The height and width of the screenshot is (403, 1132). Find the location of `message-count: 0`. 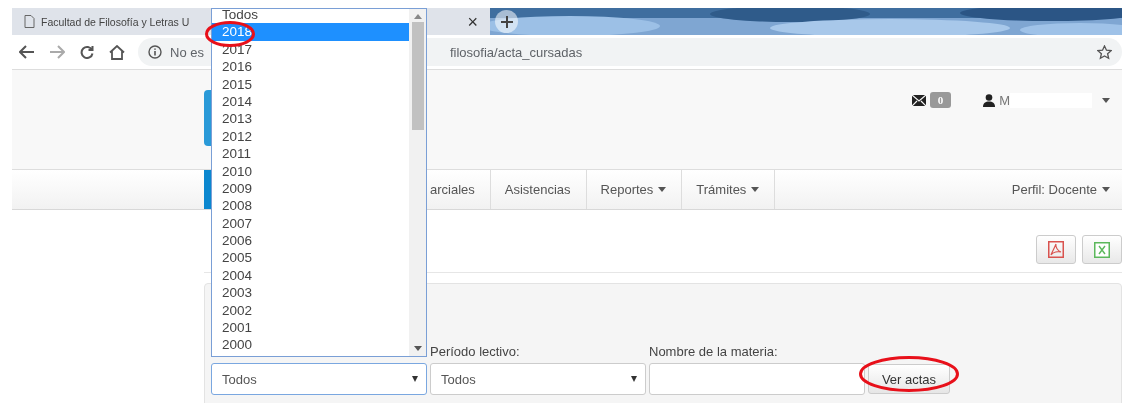

message-count: 0 is located at coordinates (940, 100).